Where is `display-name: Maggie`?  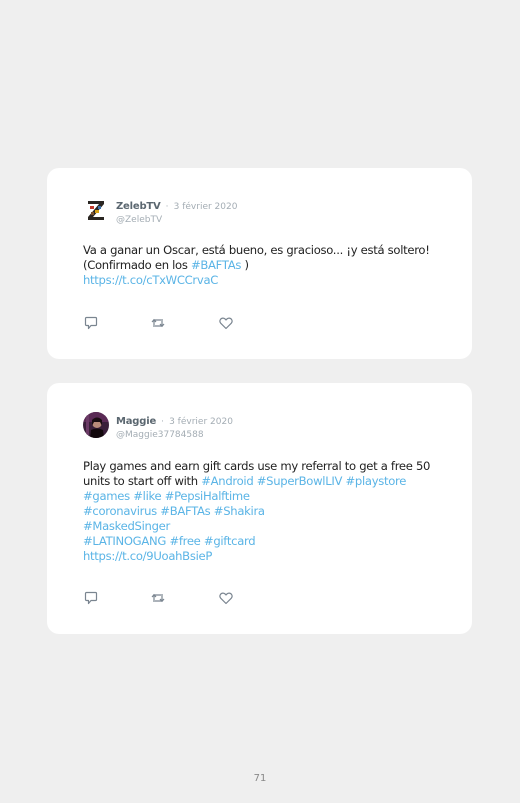
display-name: Maggie is located at coordinates (136, 421).